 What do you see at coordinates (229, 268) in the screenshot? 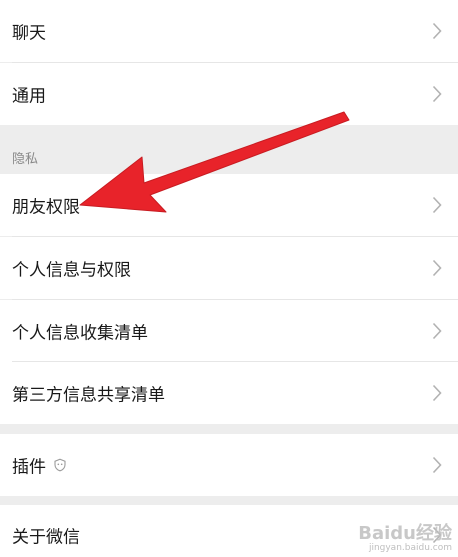
I see `settings-item-personal-info-permissions: 个人信息与权限` at bounding box center [229, 268].